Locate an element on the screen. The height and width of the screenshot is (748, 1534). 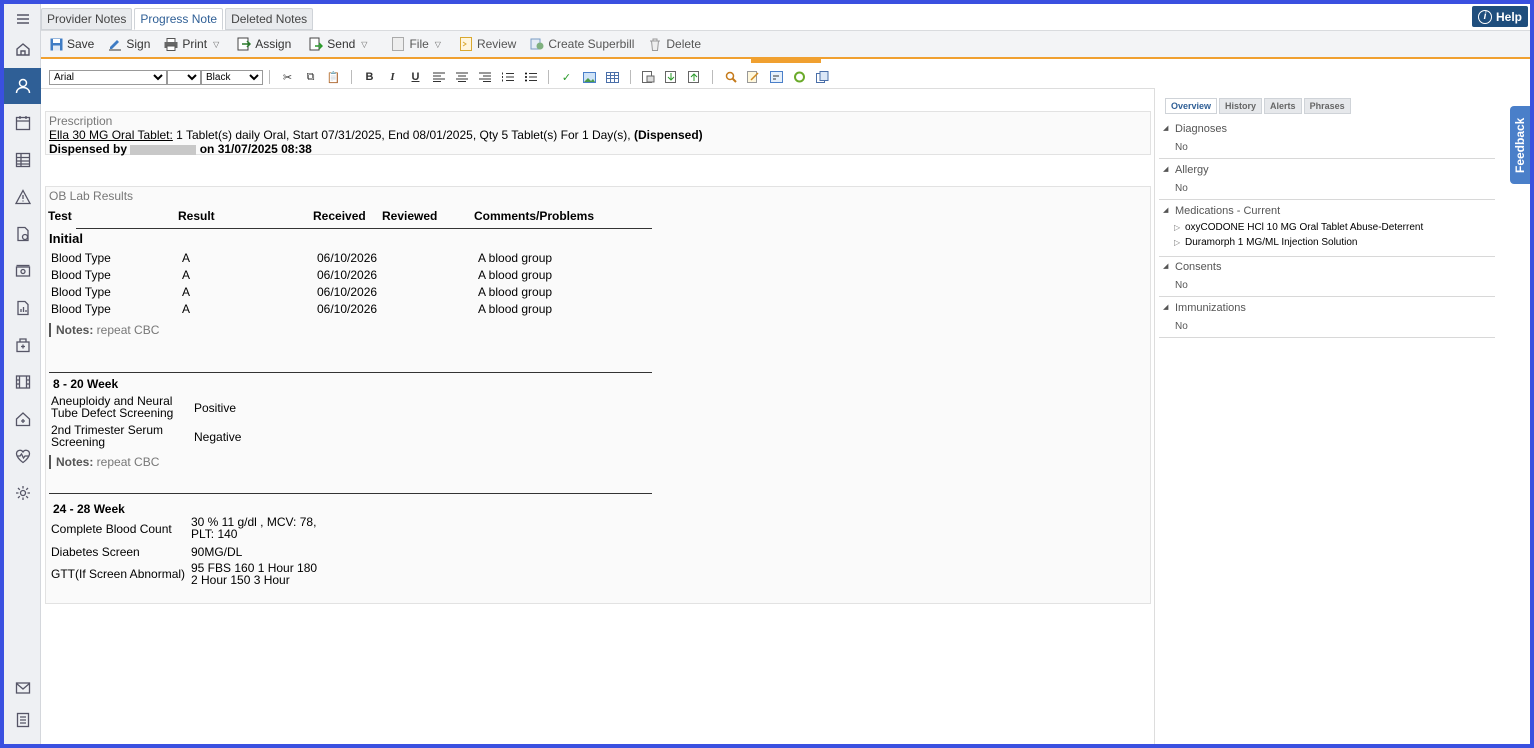
tab-alerts: Alerts is located at coordinates (1283, 106).